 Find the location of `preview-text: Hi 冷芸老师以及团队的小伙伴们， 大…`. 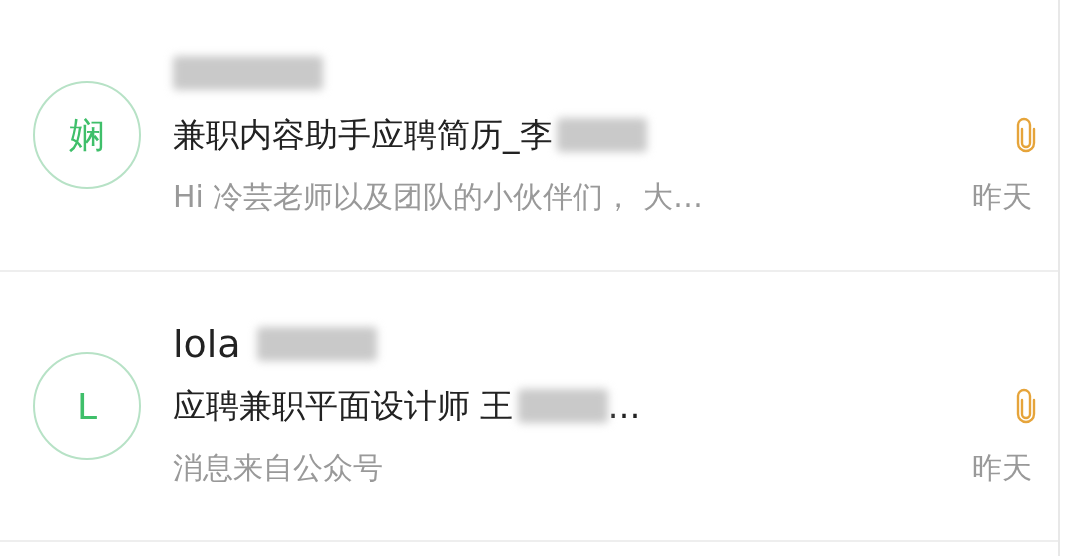

preview-text: Hi 冷芸老师以及团队的小伙伴们， 大… is located at coordinates (438, 196).